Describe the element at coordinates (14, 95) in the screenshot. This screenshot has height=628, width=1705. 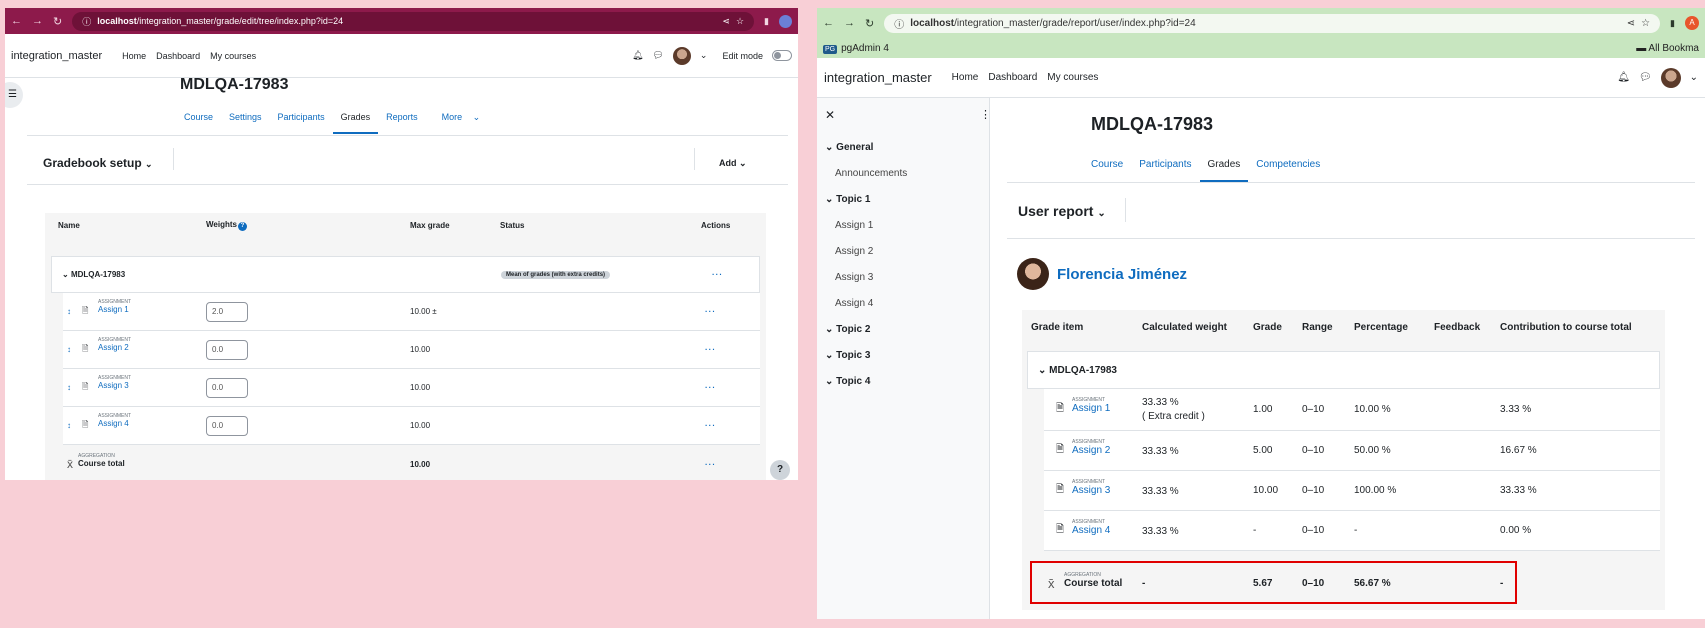
I see `course-index-toggle: ☰` at that location.